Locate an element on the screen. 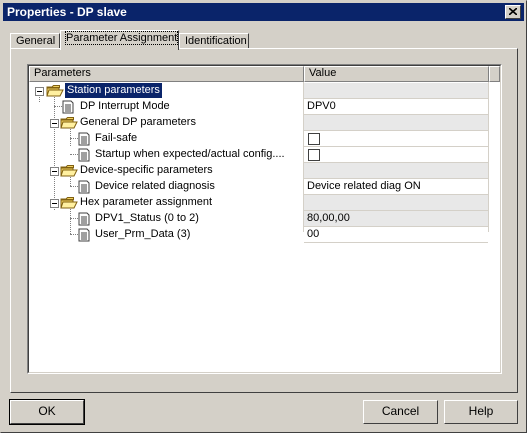 This screenshot has width=527, height=433. close-icon is located at coordinates (513, 11).